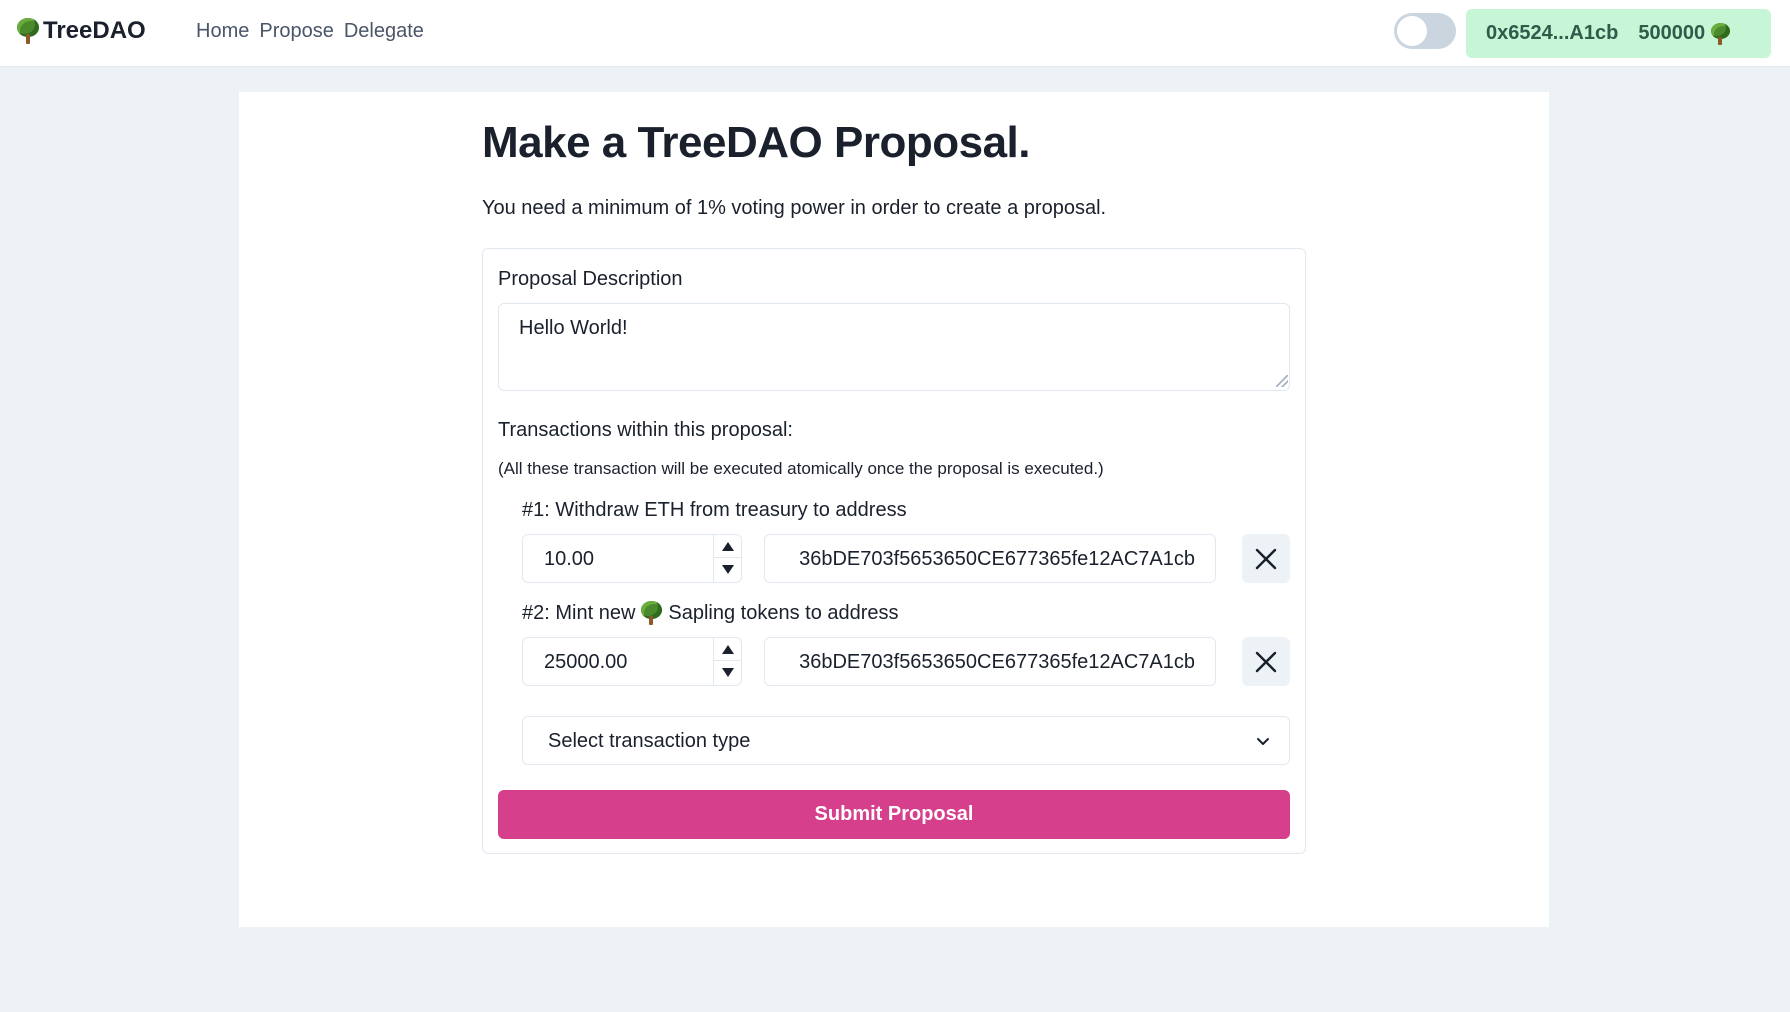 Image resolution: width=1790 pixels, height=1012 pixels. I want to click on address-input-2: 36bDE703f5653650CE677365fe12AC7A1cb, so click(990, 661).